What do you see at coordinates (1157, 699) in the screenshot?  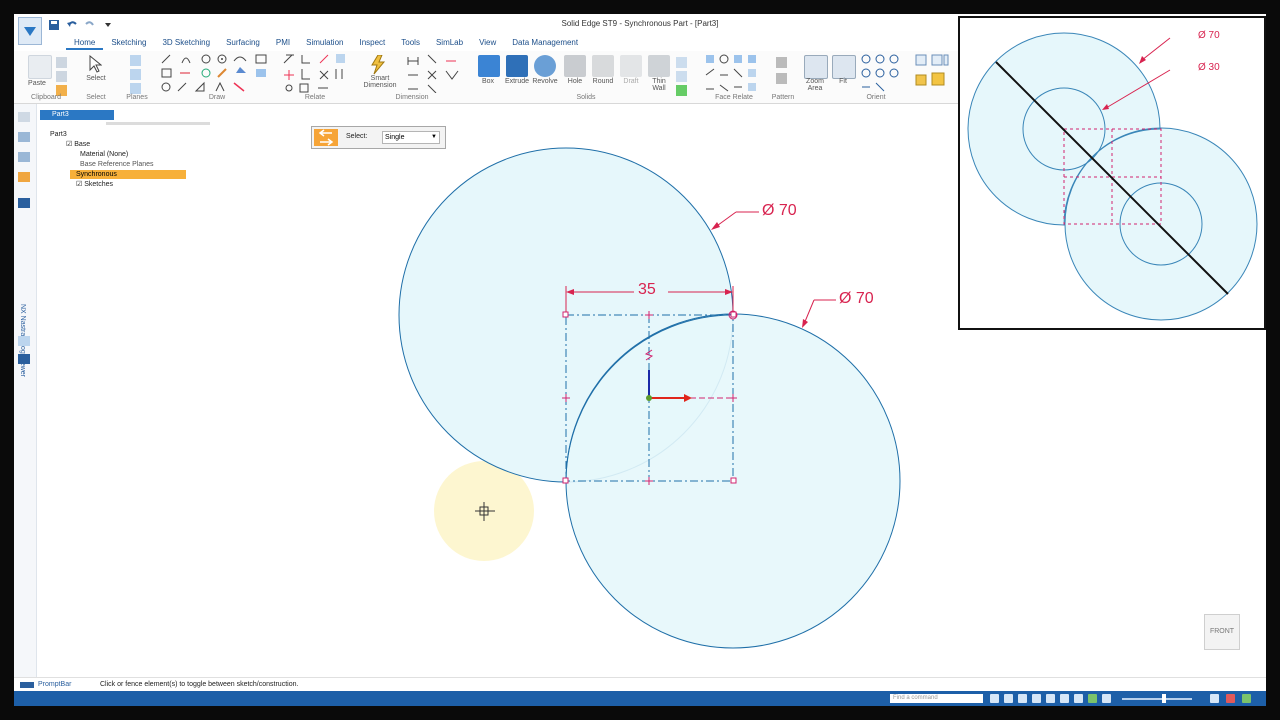 I see `zoom-slider-track` at bounding box center [1157, 699].